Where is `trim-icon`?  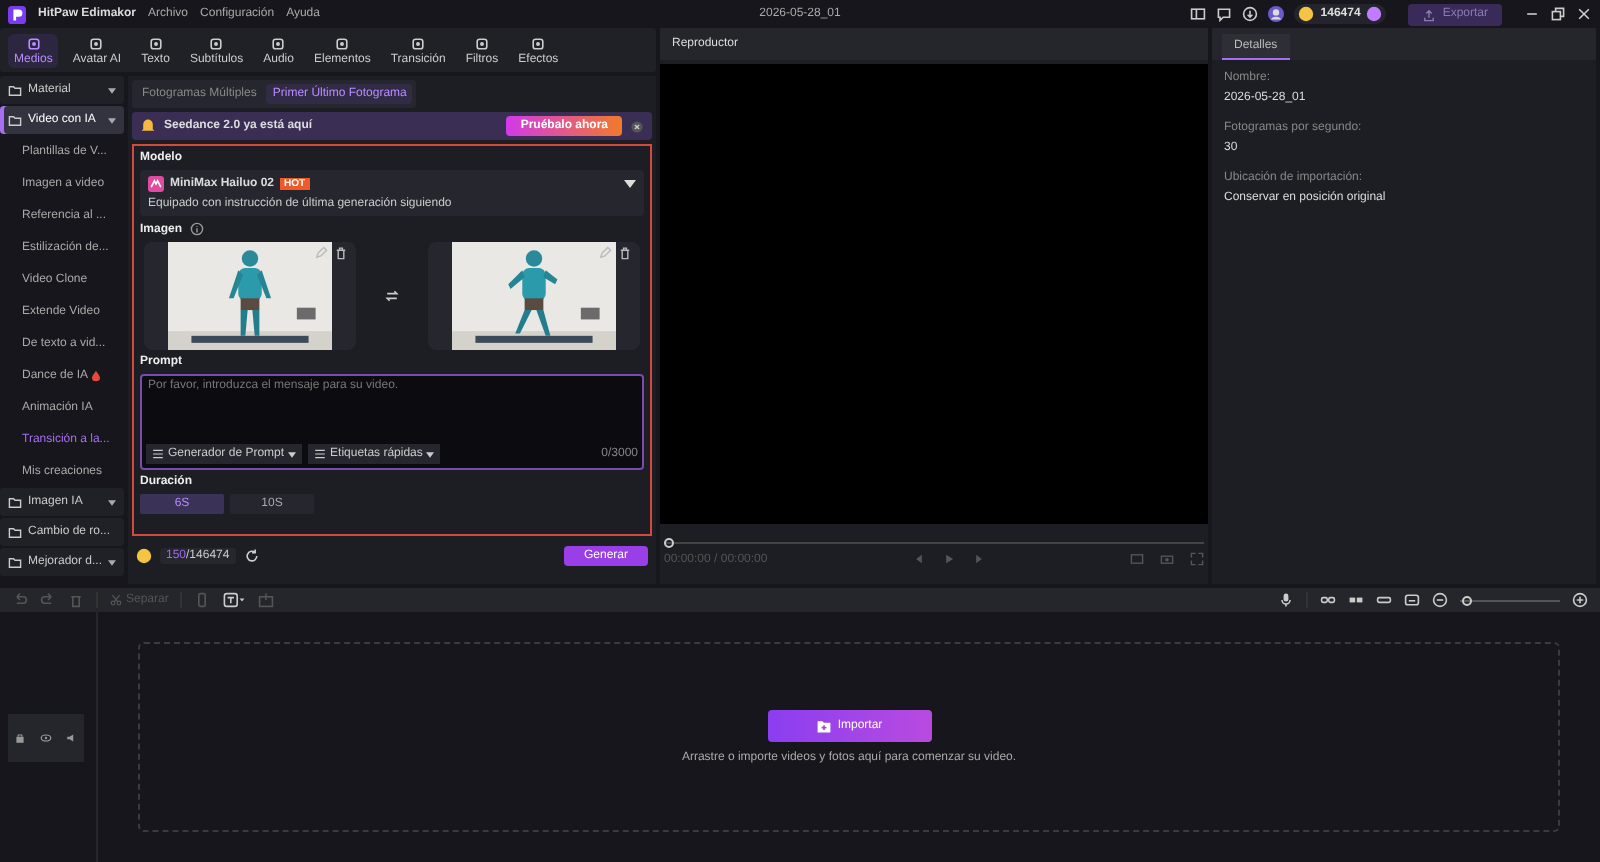 trim-icon is located at coordinates (1384, 600).